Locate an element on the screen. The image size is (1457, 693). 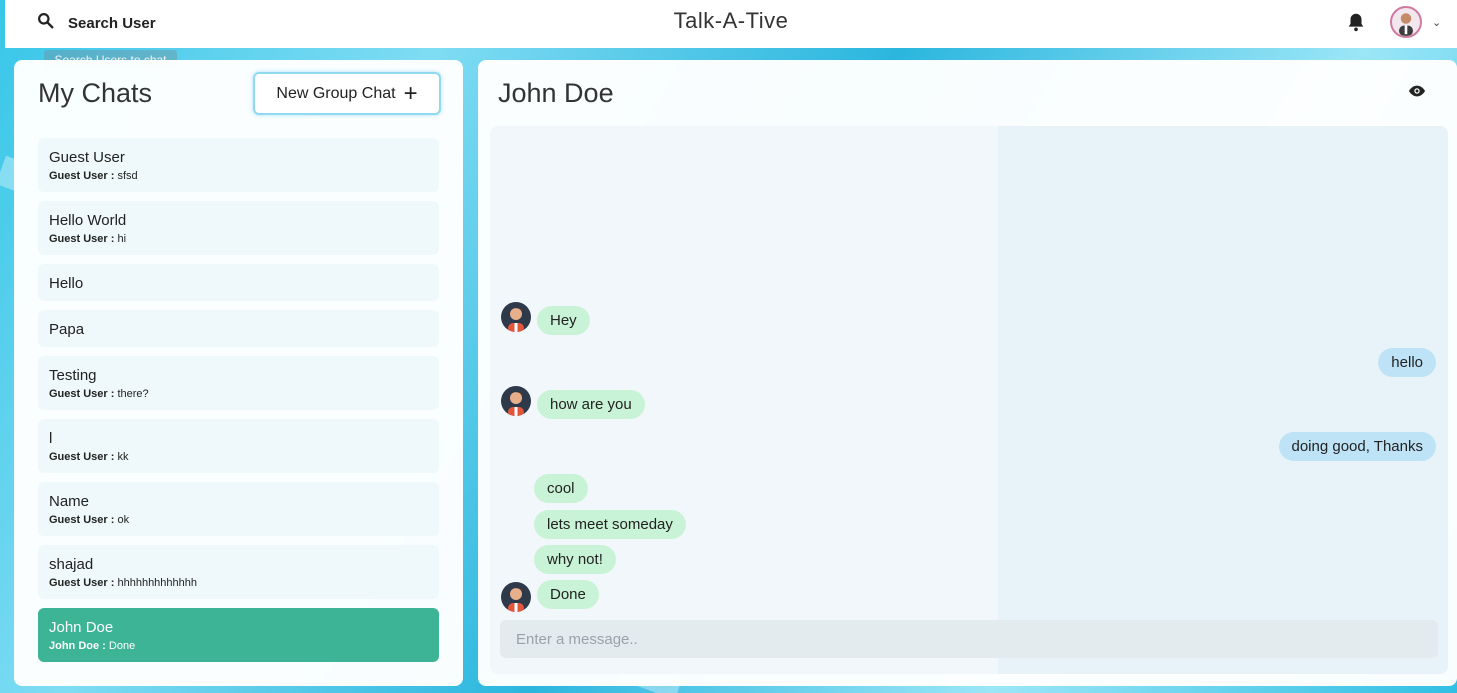
bell-icon is located at coordinates (1356, 22).